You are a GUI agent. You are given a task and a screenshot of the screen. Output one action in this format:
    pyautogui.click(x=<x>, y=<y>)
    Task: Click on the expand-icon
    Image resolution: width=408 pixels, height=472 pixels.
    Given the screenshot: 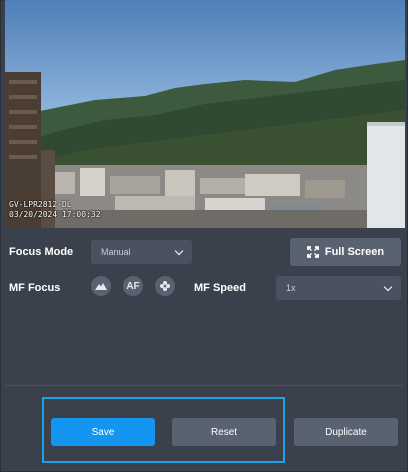 What is the action you would take?
    pyautogui.click(x=312, y=252)
    